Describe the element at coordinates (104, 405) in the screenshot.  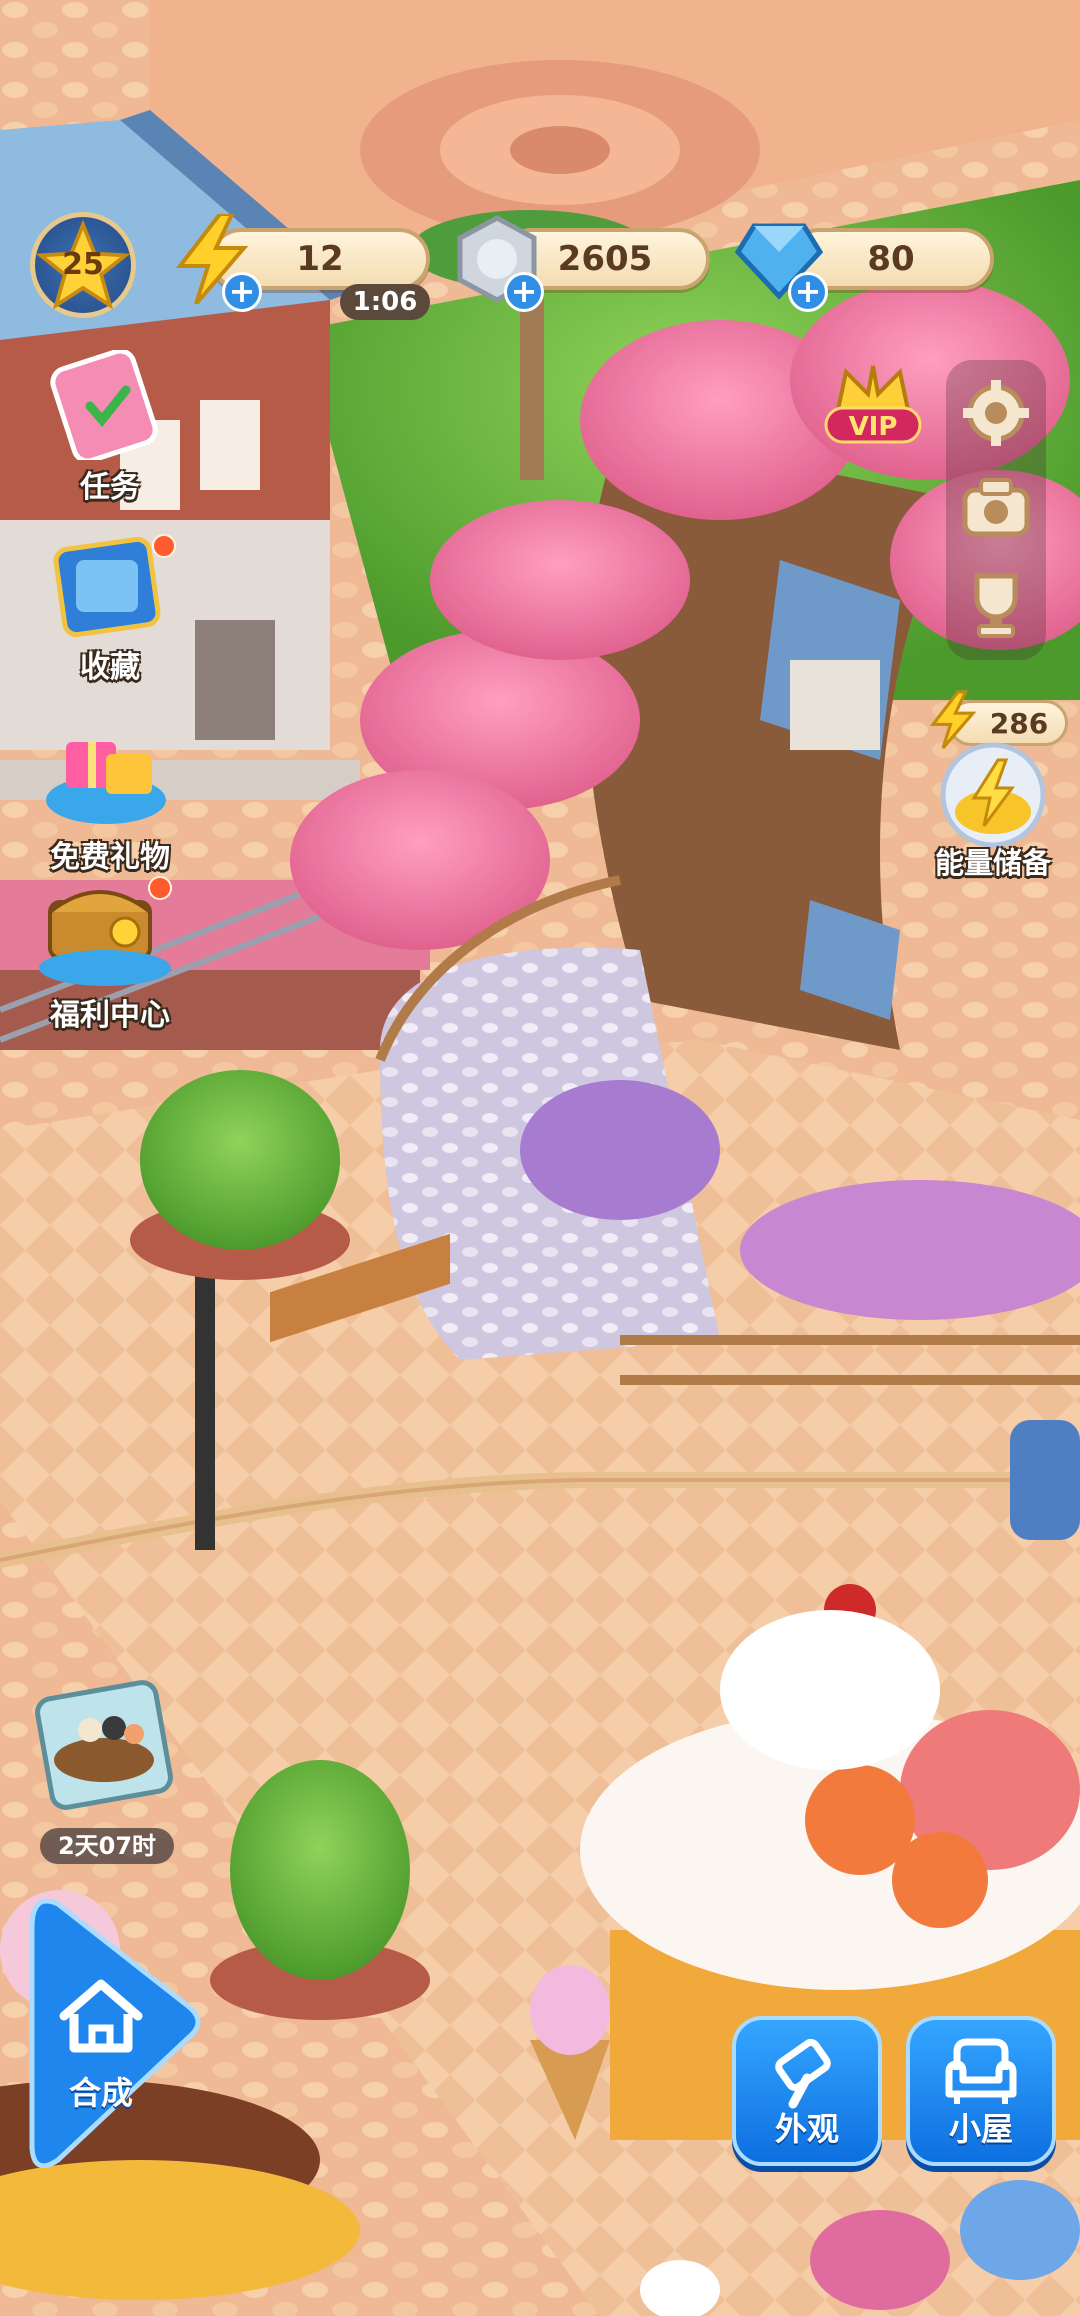
I see `phone-icon` at that location.